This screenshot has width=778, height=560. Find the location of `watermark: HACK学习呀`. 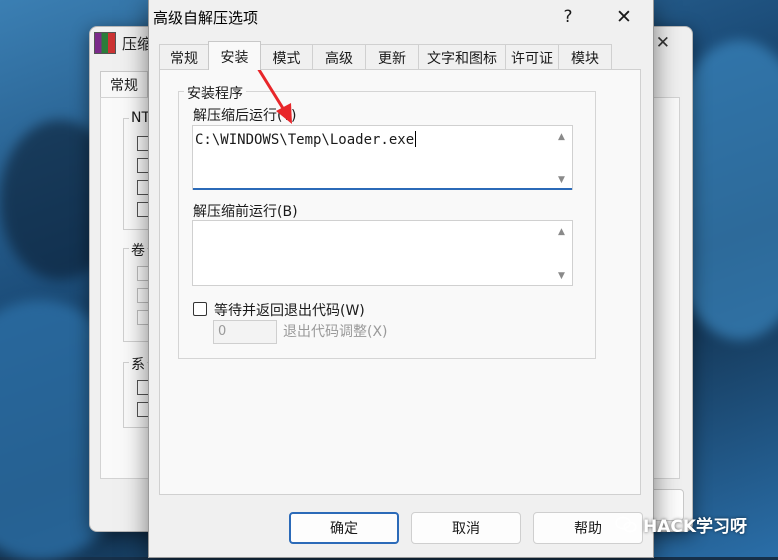

watermark: HACK学习呀 is located at coordinates (681, 524).